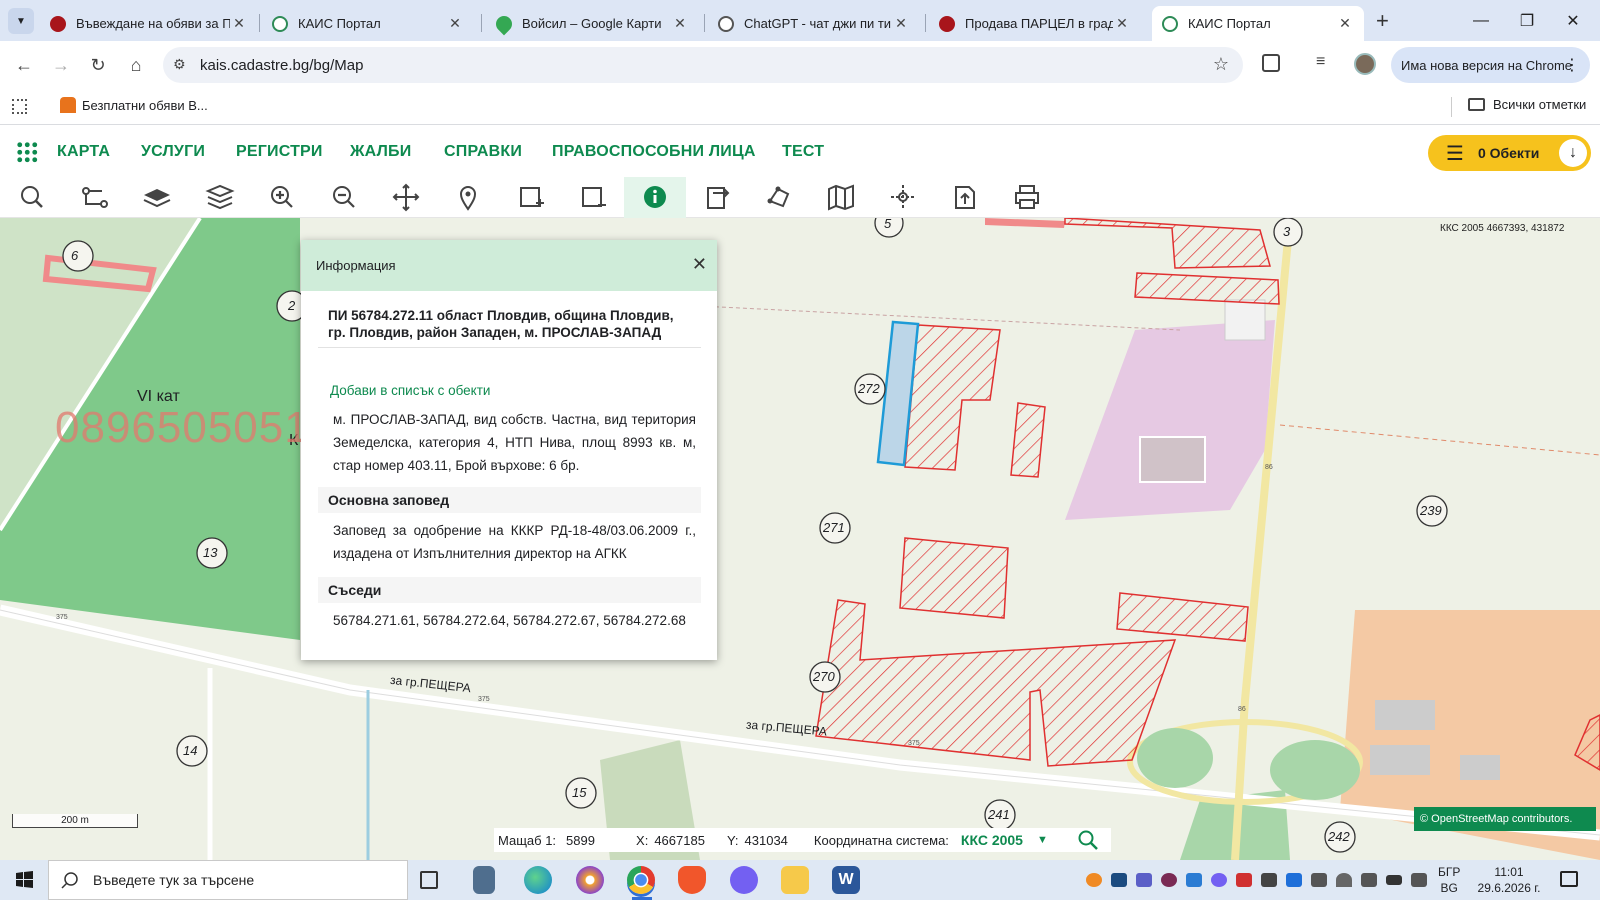 The image size is (1600, 900). What do you see at coordinates (1509, 872) in the screenshot?
I see `clock-time: 11:01` at bounding box center [1509, 872].